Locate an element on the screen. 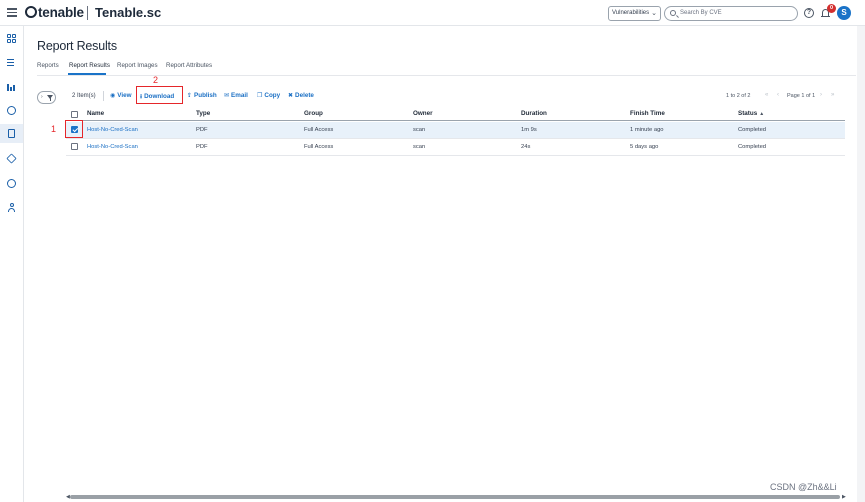 This screenshot has height=502, width=865. column-header-name: Name is located at coordinates (95, 113).